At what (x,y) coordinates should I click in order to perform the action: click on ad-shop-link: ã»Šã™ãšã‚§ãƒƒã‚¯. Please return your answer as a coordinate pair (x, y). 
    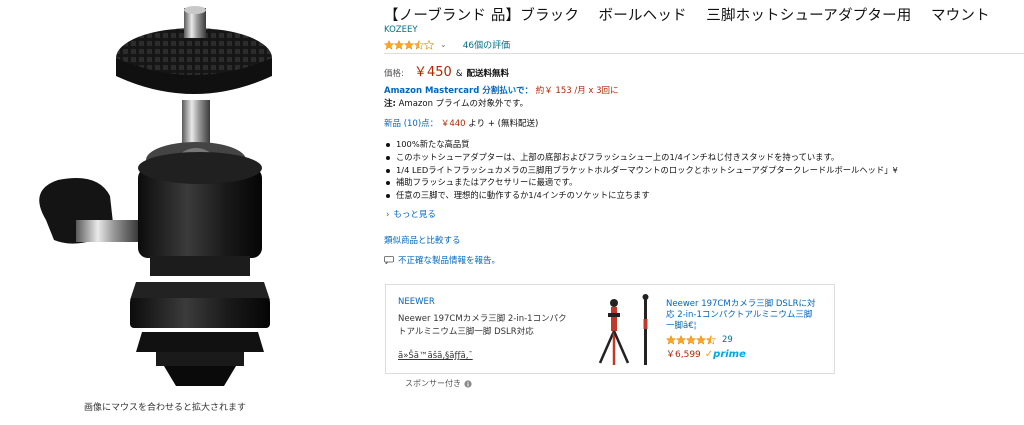
    Looking at the image, I should click on (435, 356).